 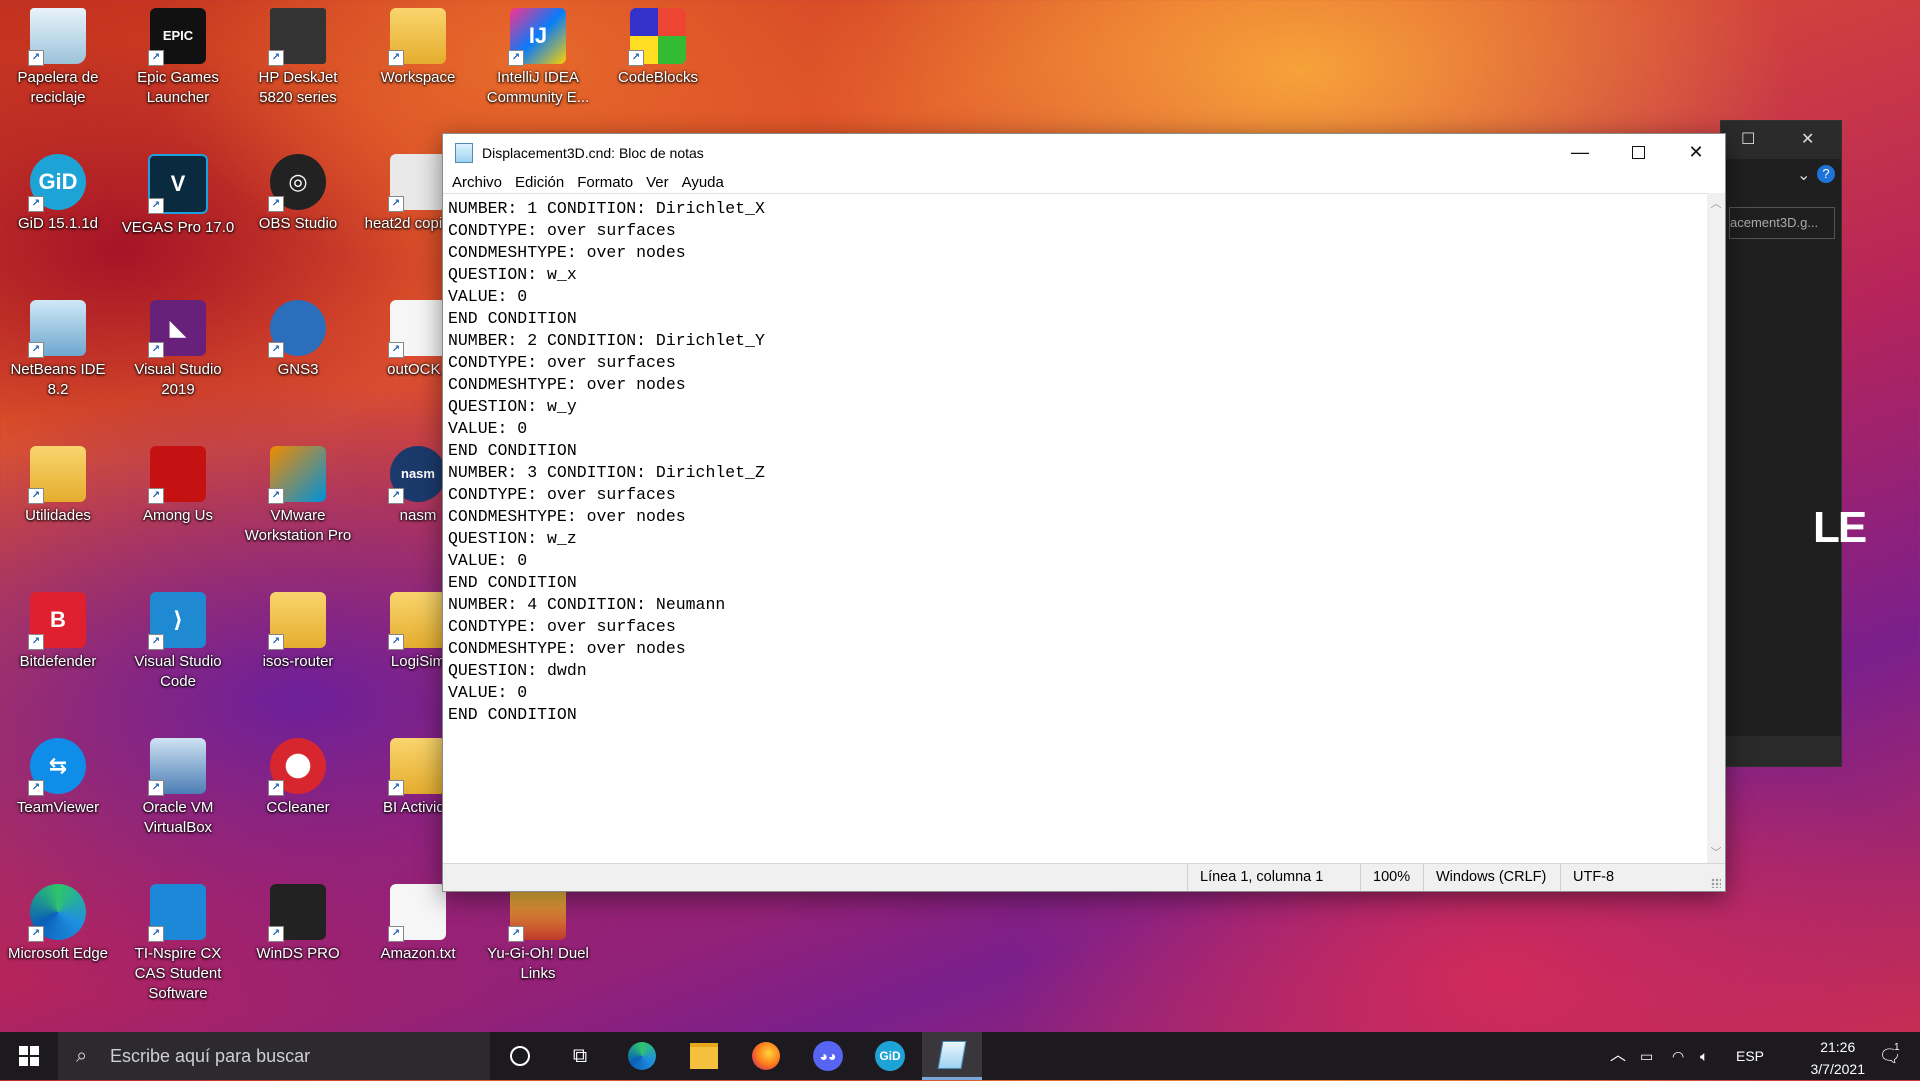 What do you see at coordinates (177, 329) in the screenshot?
I see `visual-studio-icon: ◣ ↗` at bounding box center [177, 329].